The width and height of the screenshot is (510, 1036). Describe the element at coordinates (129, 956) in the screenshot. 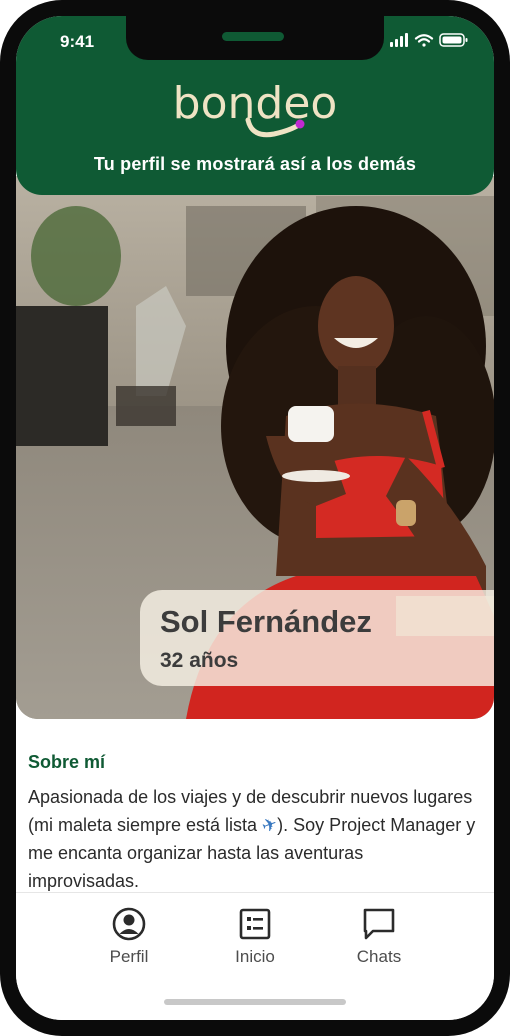

I see `nav-label-perfil: Perfil` at that location.